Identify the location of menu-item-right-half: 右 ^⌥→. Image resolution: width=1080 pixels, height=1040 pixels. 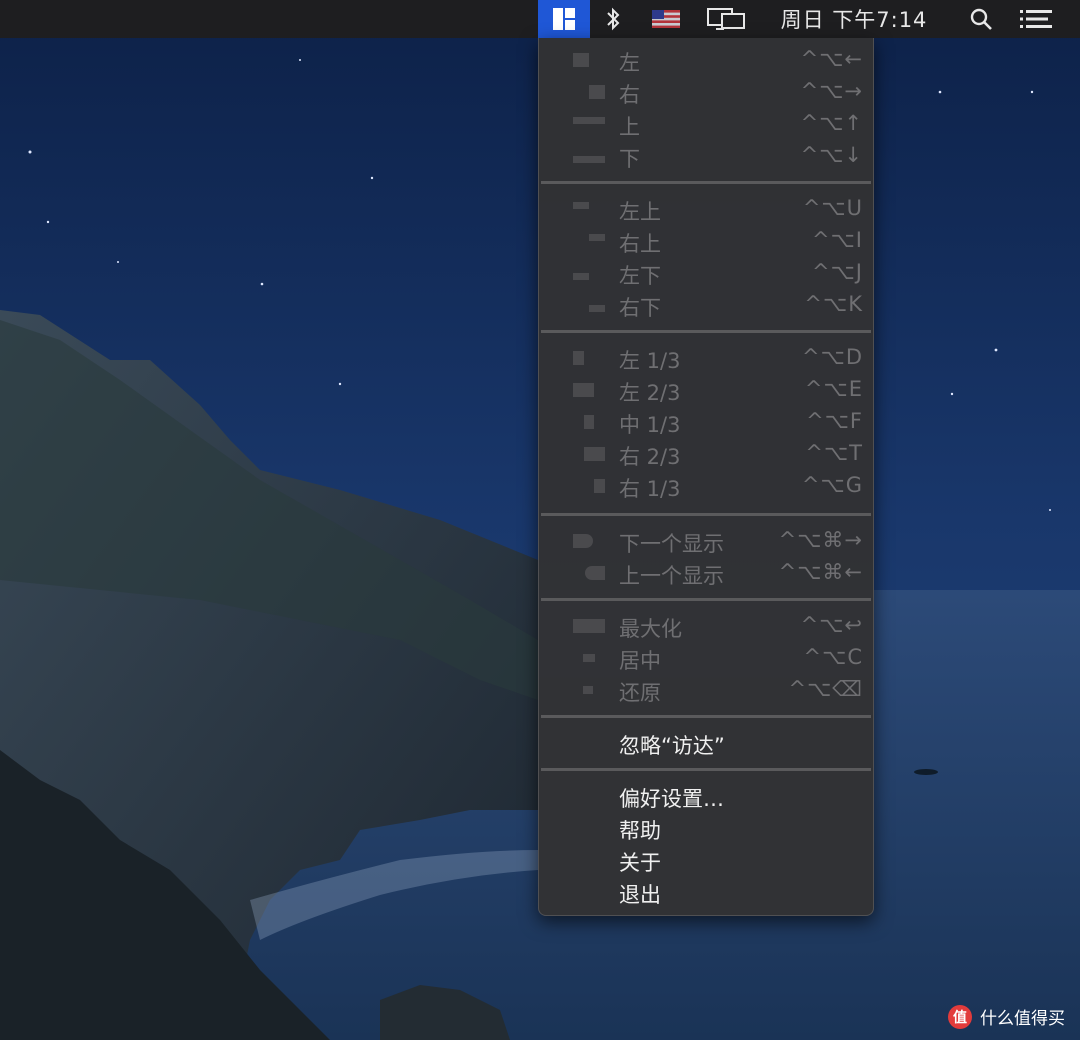
(706, 92).